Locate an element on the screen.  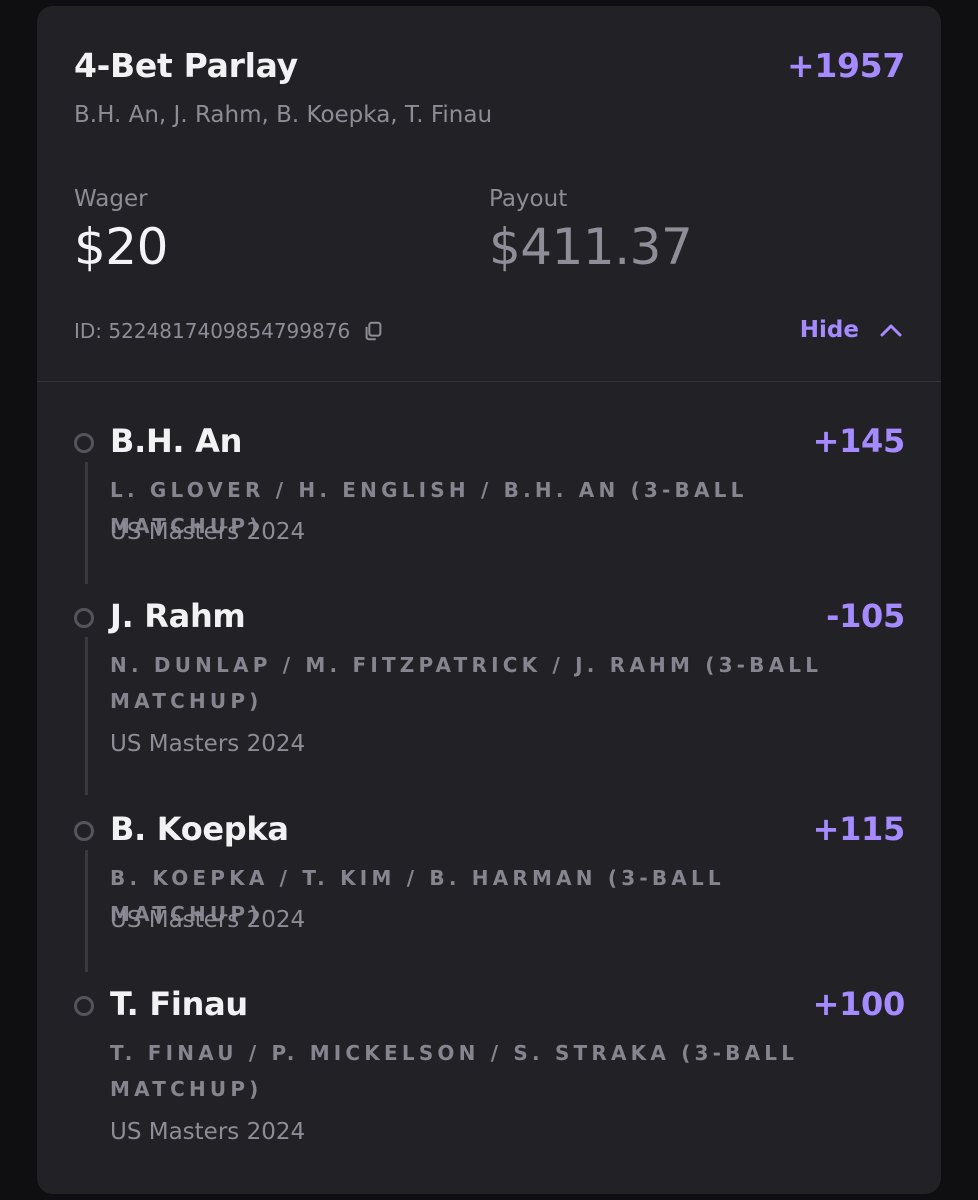
bet-id-row: ID: 5224817409854799876 is located at coordinates (229, 331).